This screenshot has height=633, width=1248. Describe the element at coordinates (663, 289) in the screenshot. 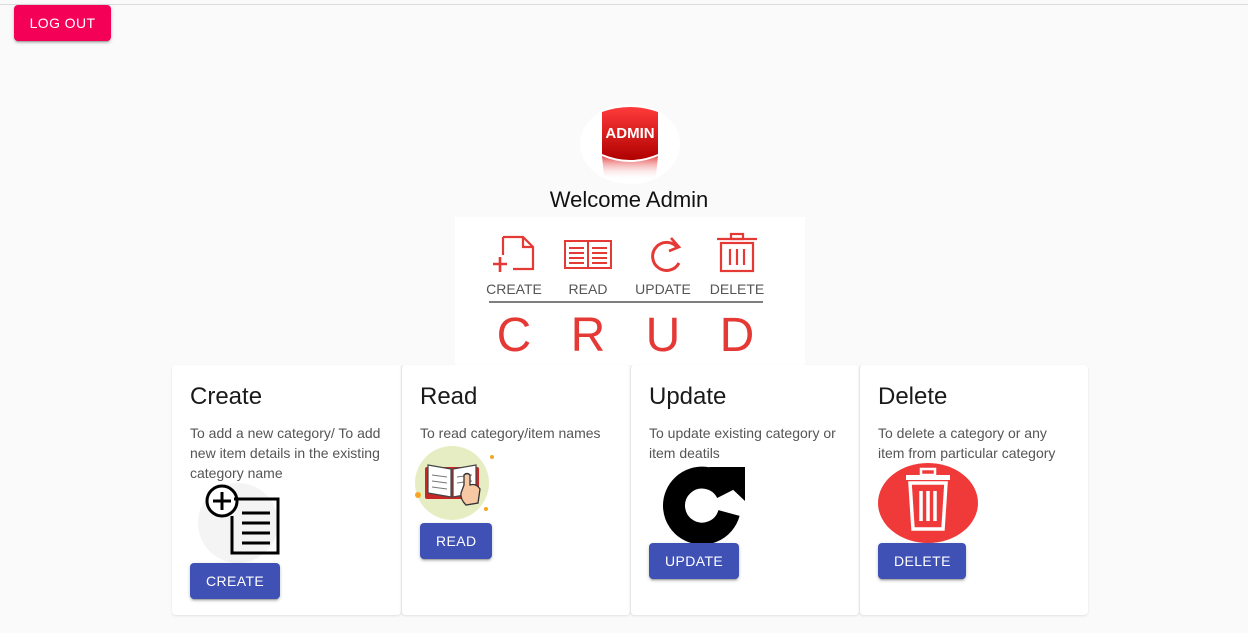

I see `banner-op-update: UPDATE` at that location.